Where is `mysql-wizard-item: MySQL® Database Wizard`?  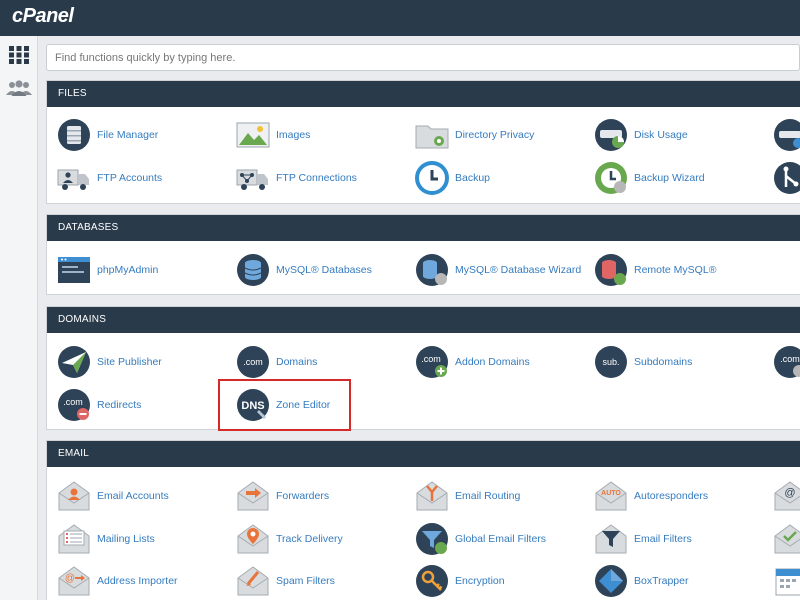
mysql-wizard-item: MySQL® Database Wizard is located at coordinates (498, 270).